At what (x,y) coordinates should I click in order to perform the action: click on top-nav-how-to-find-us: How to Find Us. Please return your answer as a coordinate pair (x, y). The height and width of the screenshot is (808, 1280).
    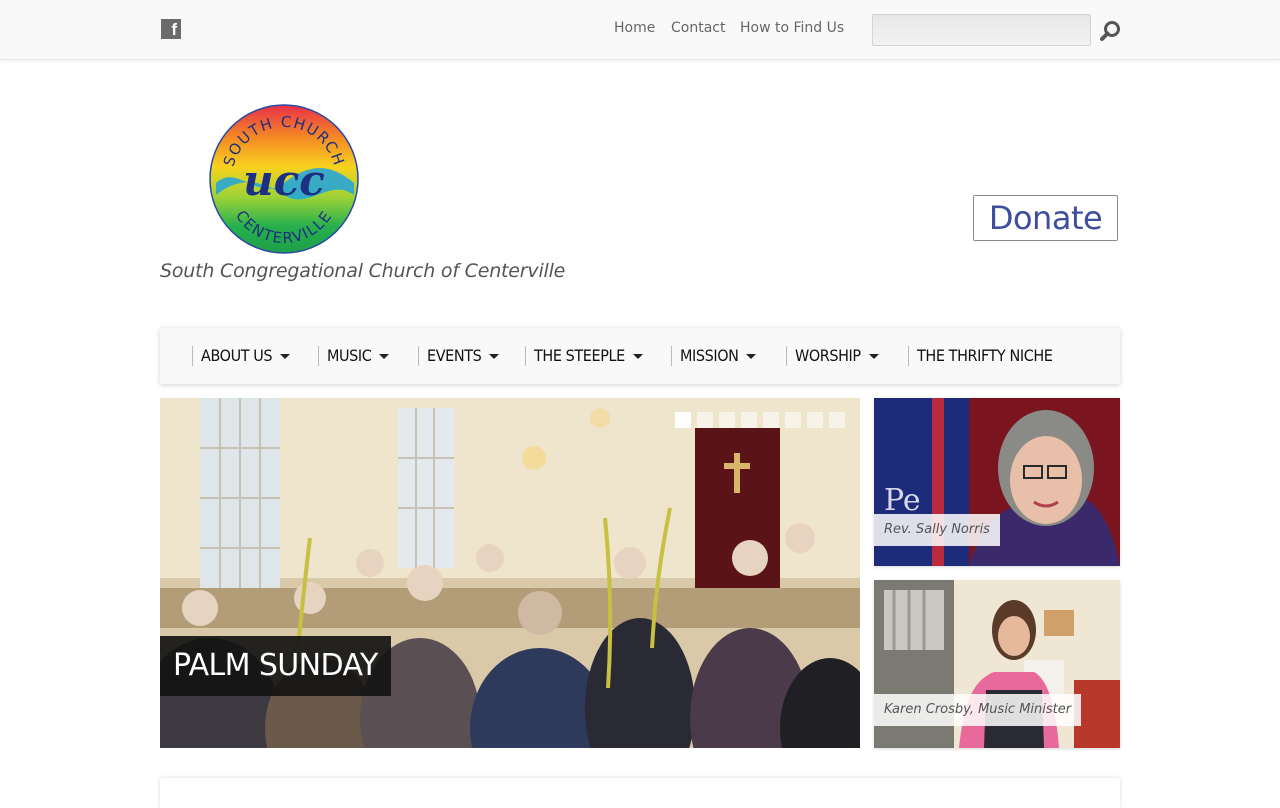
    Looking at the image, I should click on (792, 28).